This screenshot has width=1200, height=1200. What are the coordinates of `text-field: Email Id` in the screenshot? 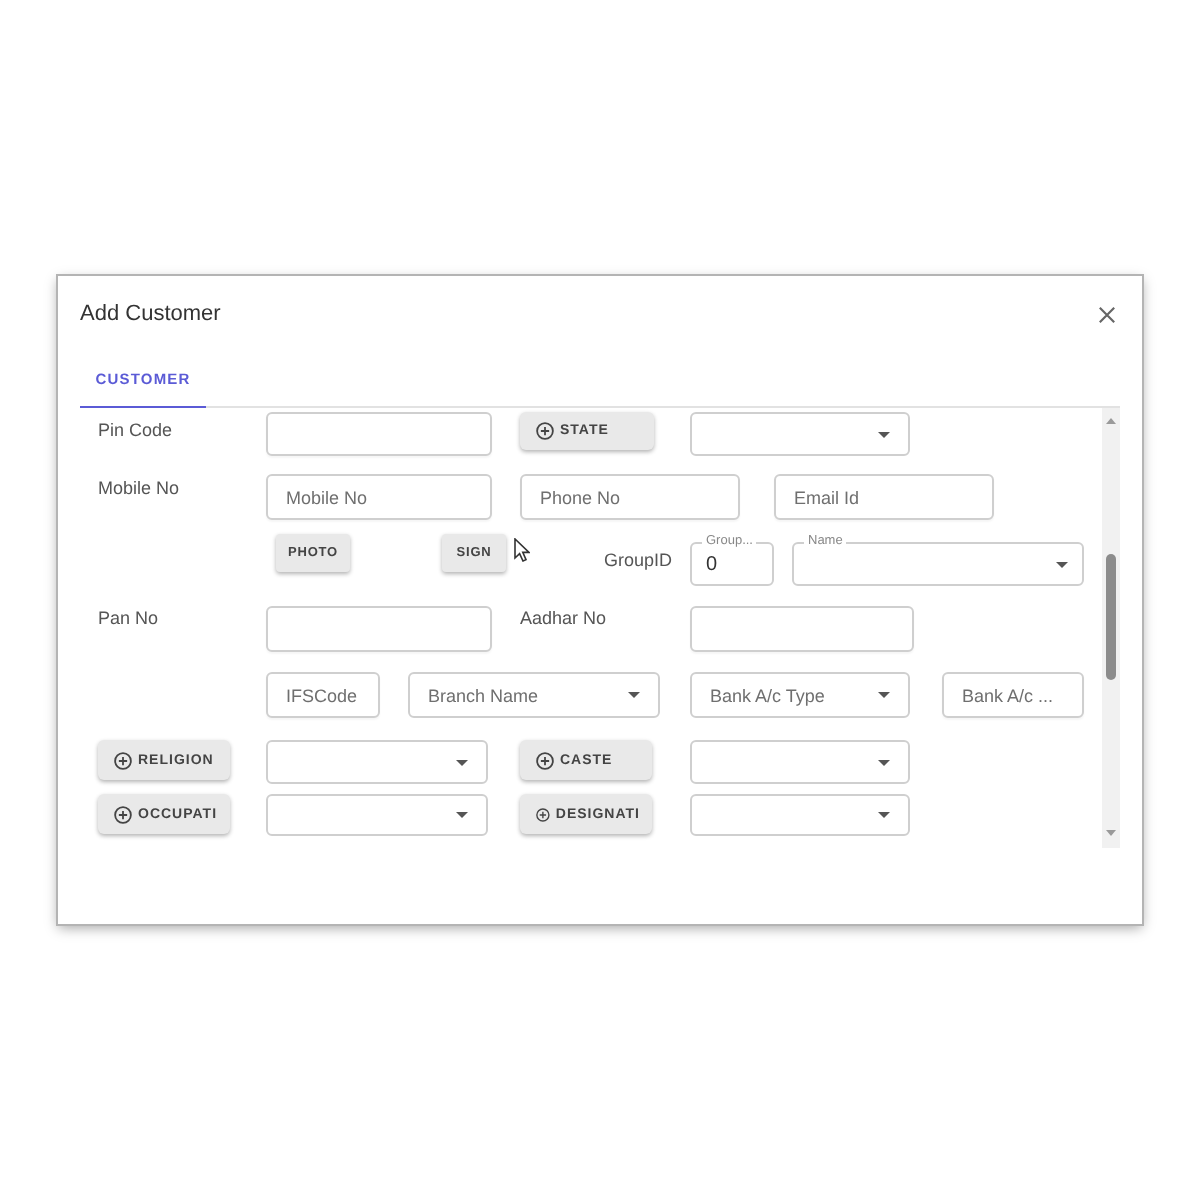 It's located at (884, 497).